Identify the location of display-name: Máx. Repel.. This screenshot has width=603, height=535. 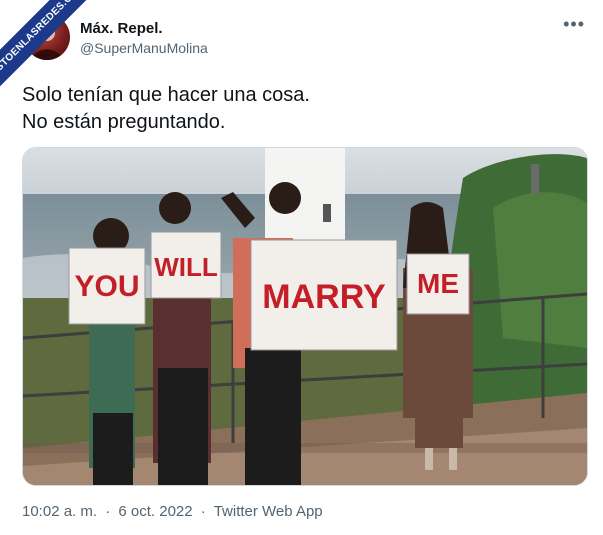
(121, 28).